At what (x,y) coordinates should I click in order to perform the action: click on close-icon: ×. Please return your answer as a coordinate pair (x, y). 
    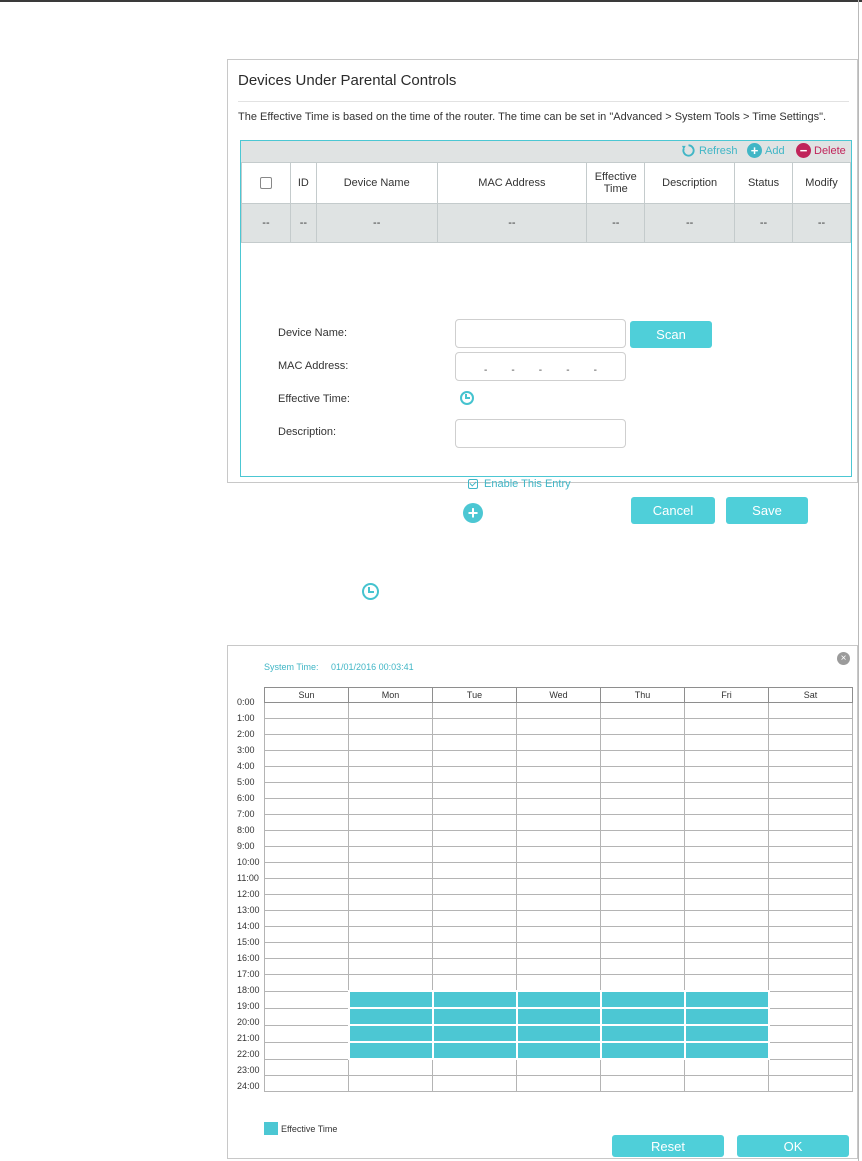
    Looking at the image, I should click on (843, 658).